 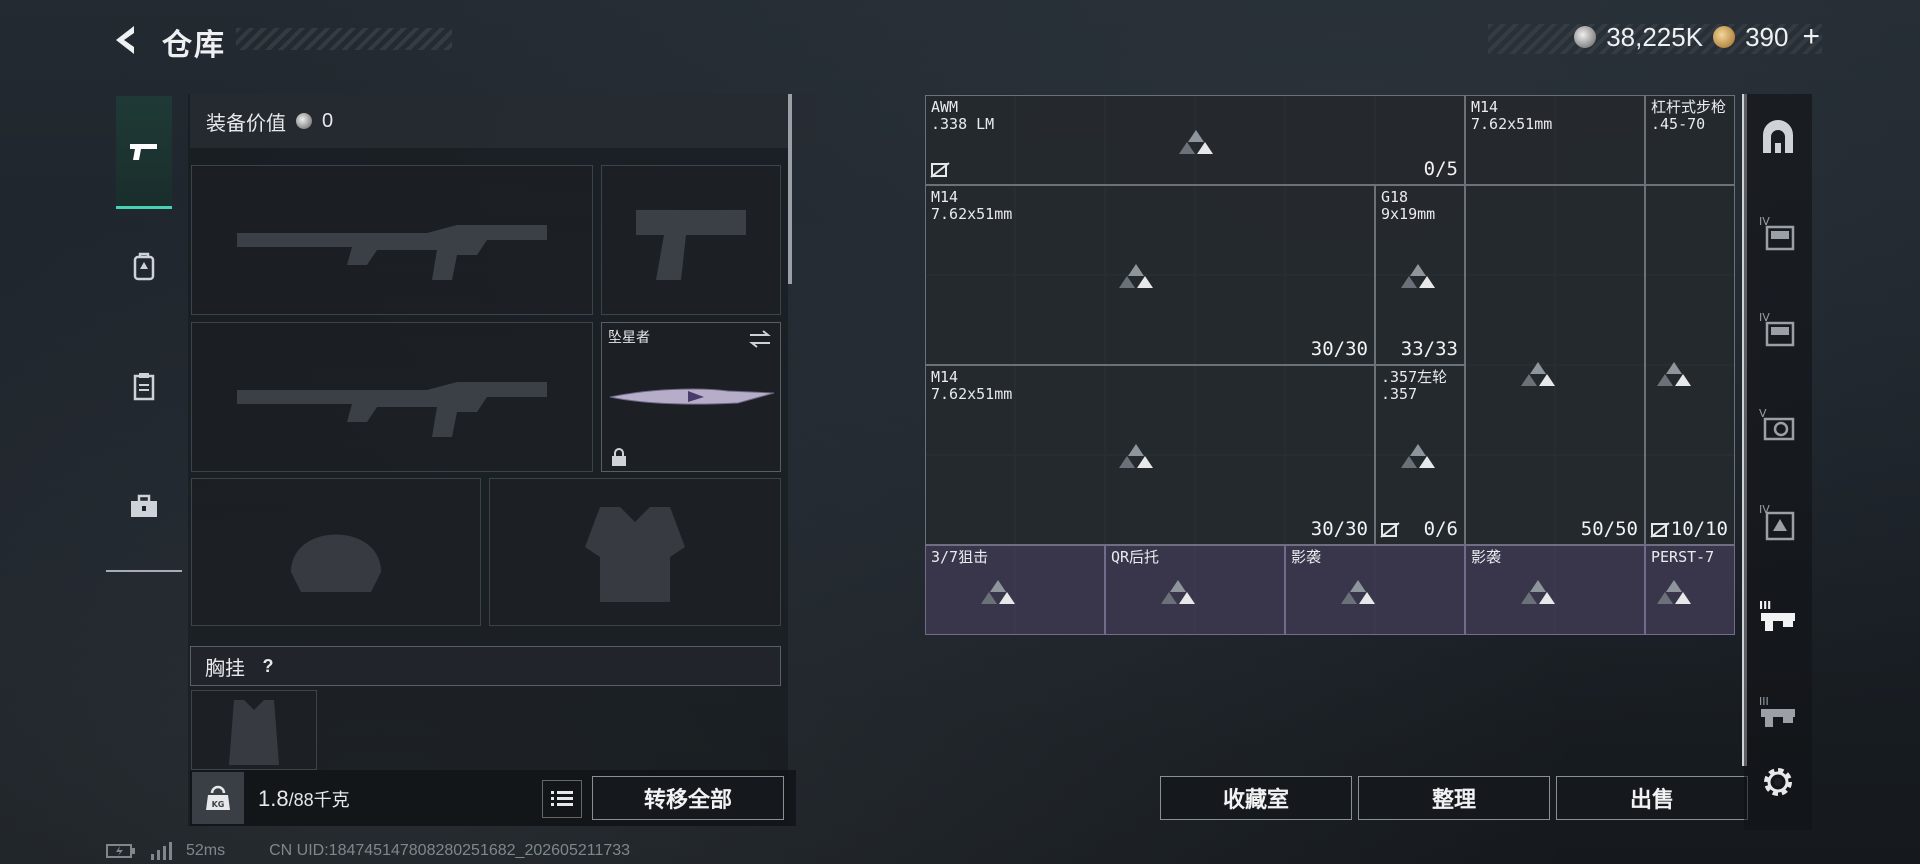 I want to click on storage-tab-v: V, so click(x=1778, y=426).